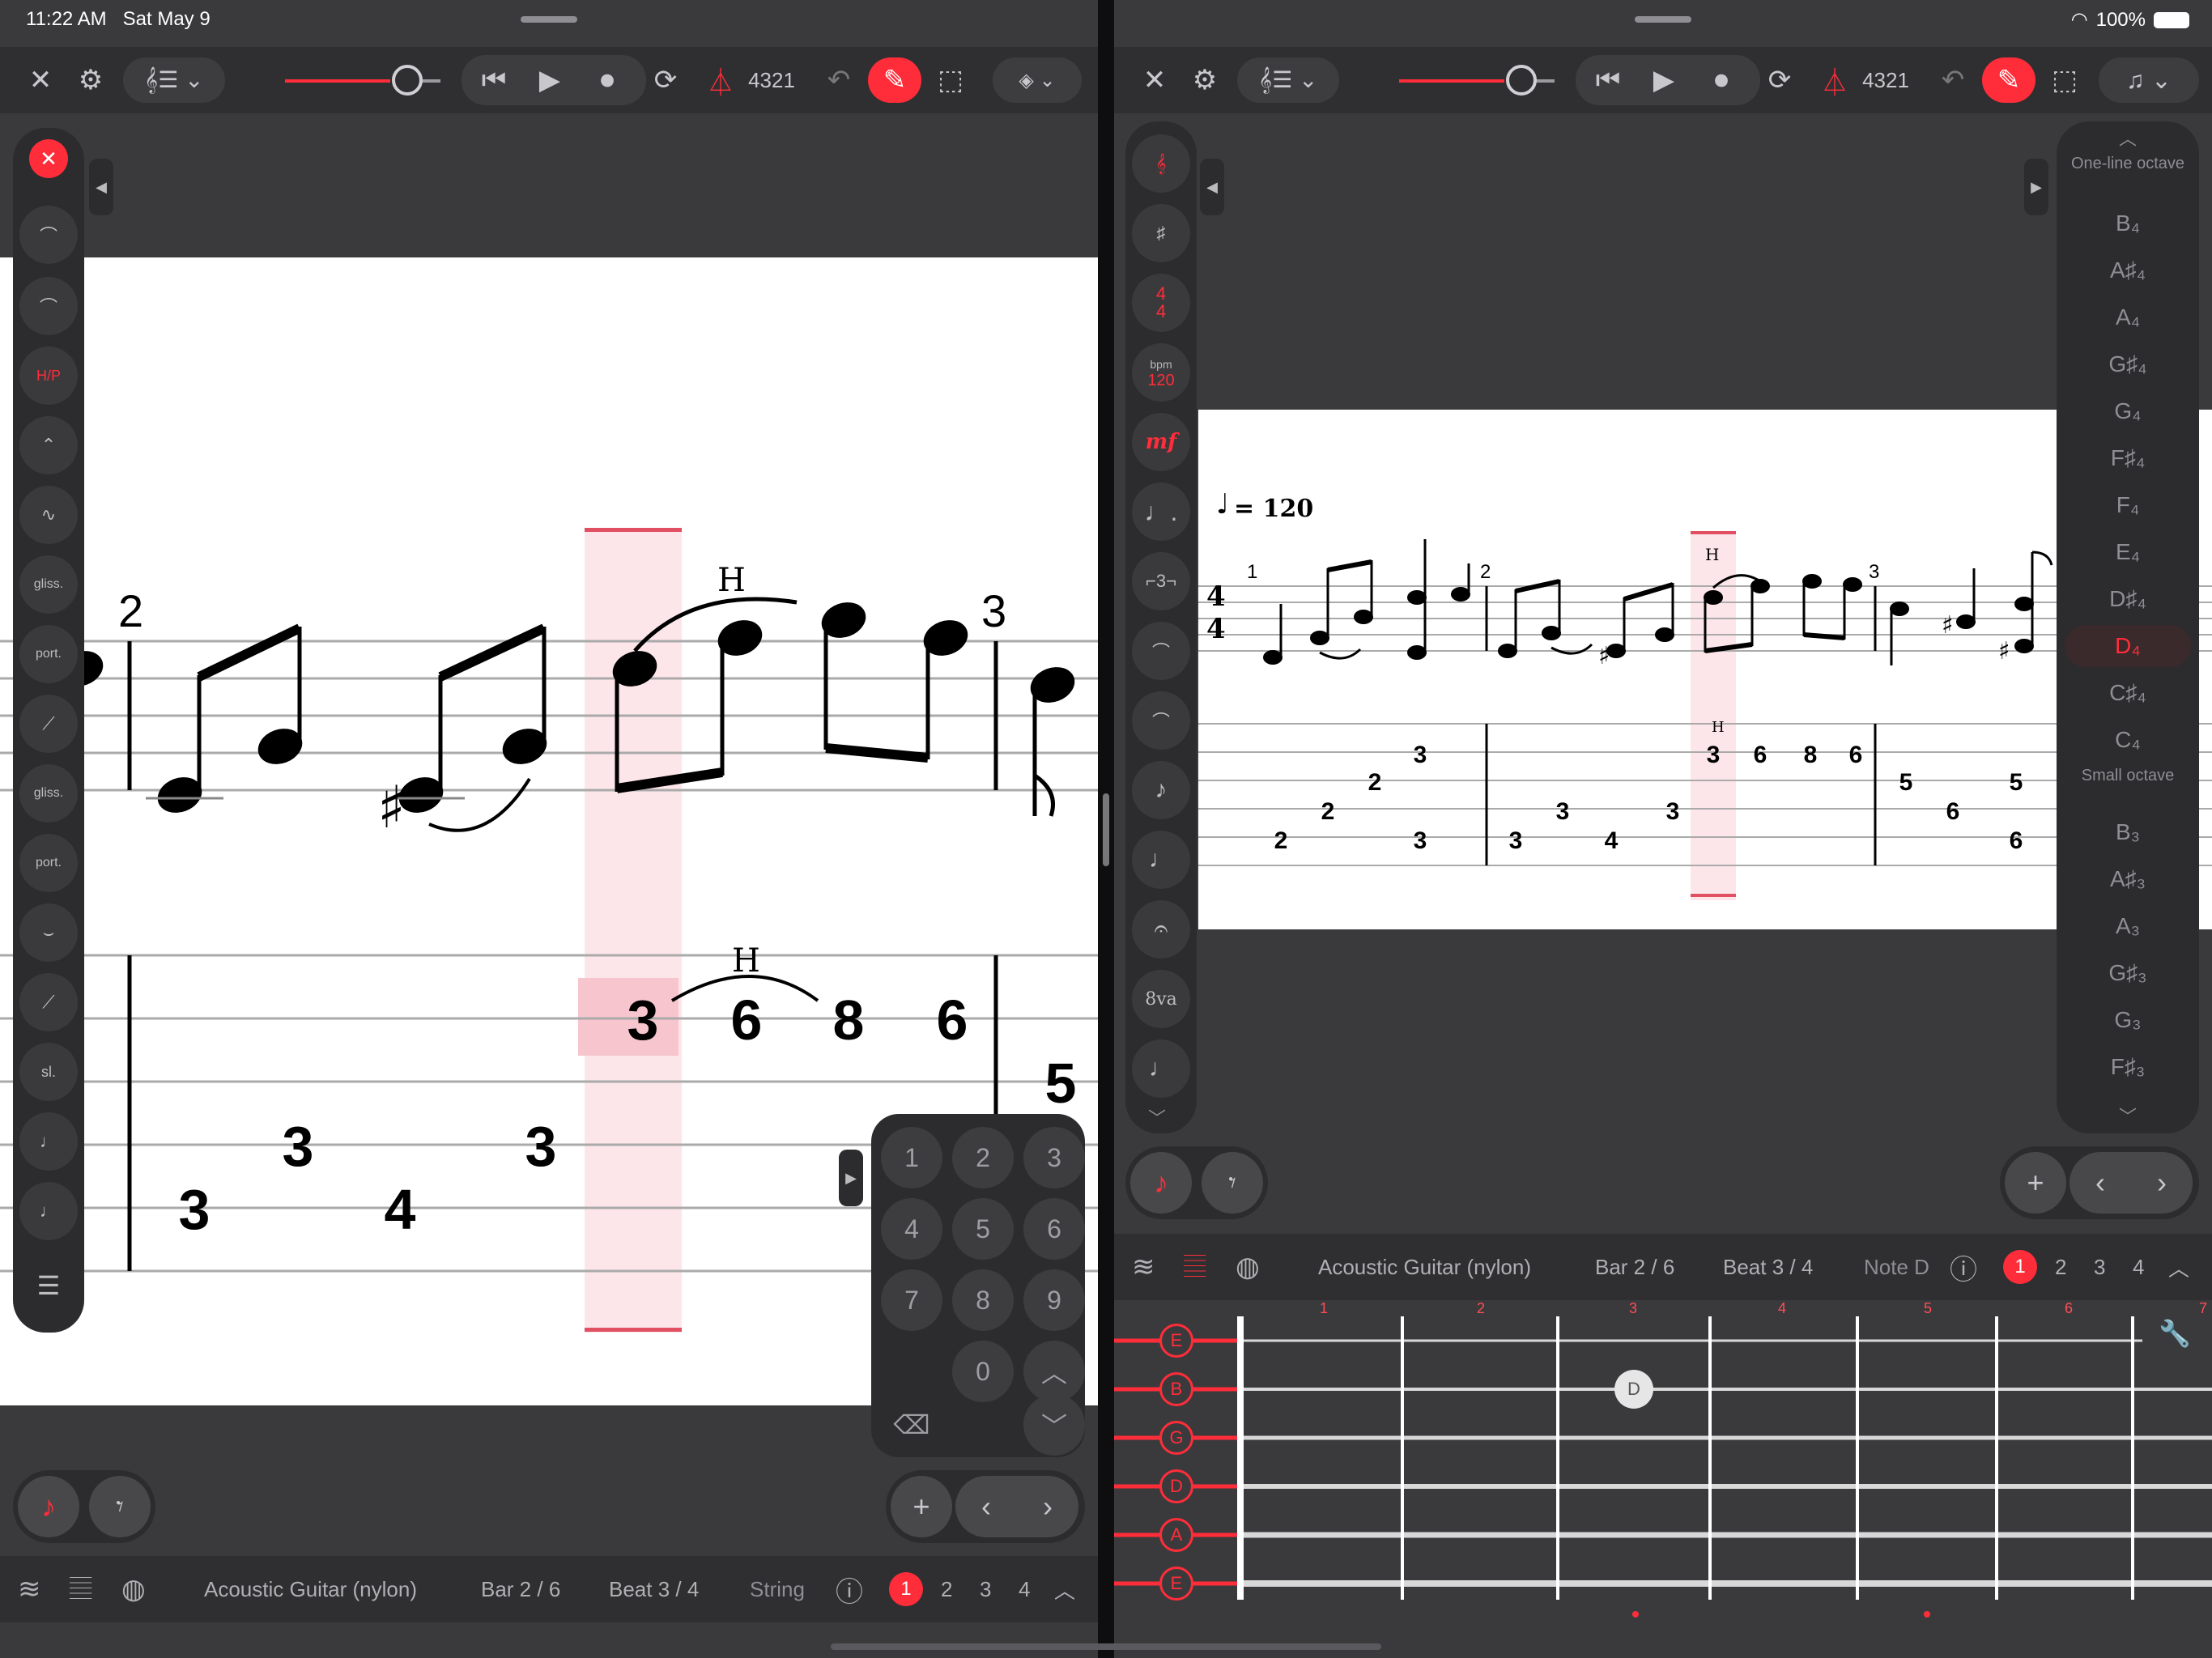 This screenshot has width=2212, height=1658. What do you see at coordinates (1612, 840) in the screenshot?
I see `tab-fret: 4` at bounding box center [1612, 840].